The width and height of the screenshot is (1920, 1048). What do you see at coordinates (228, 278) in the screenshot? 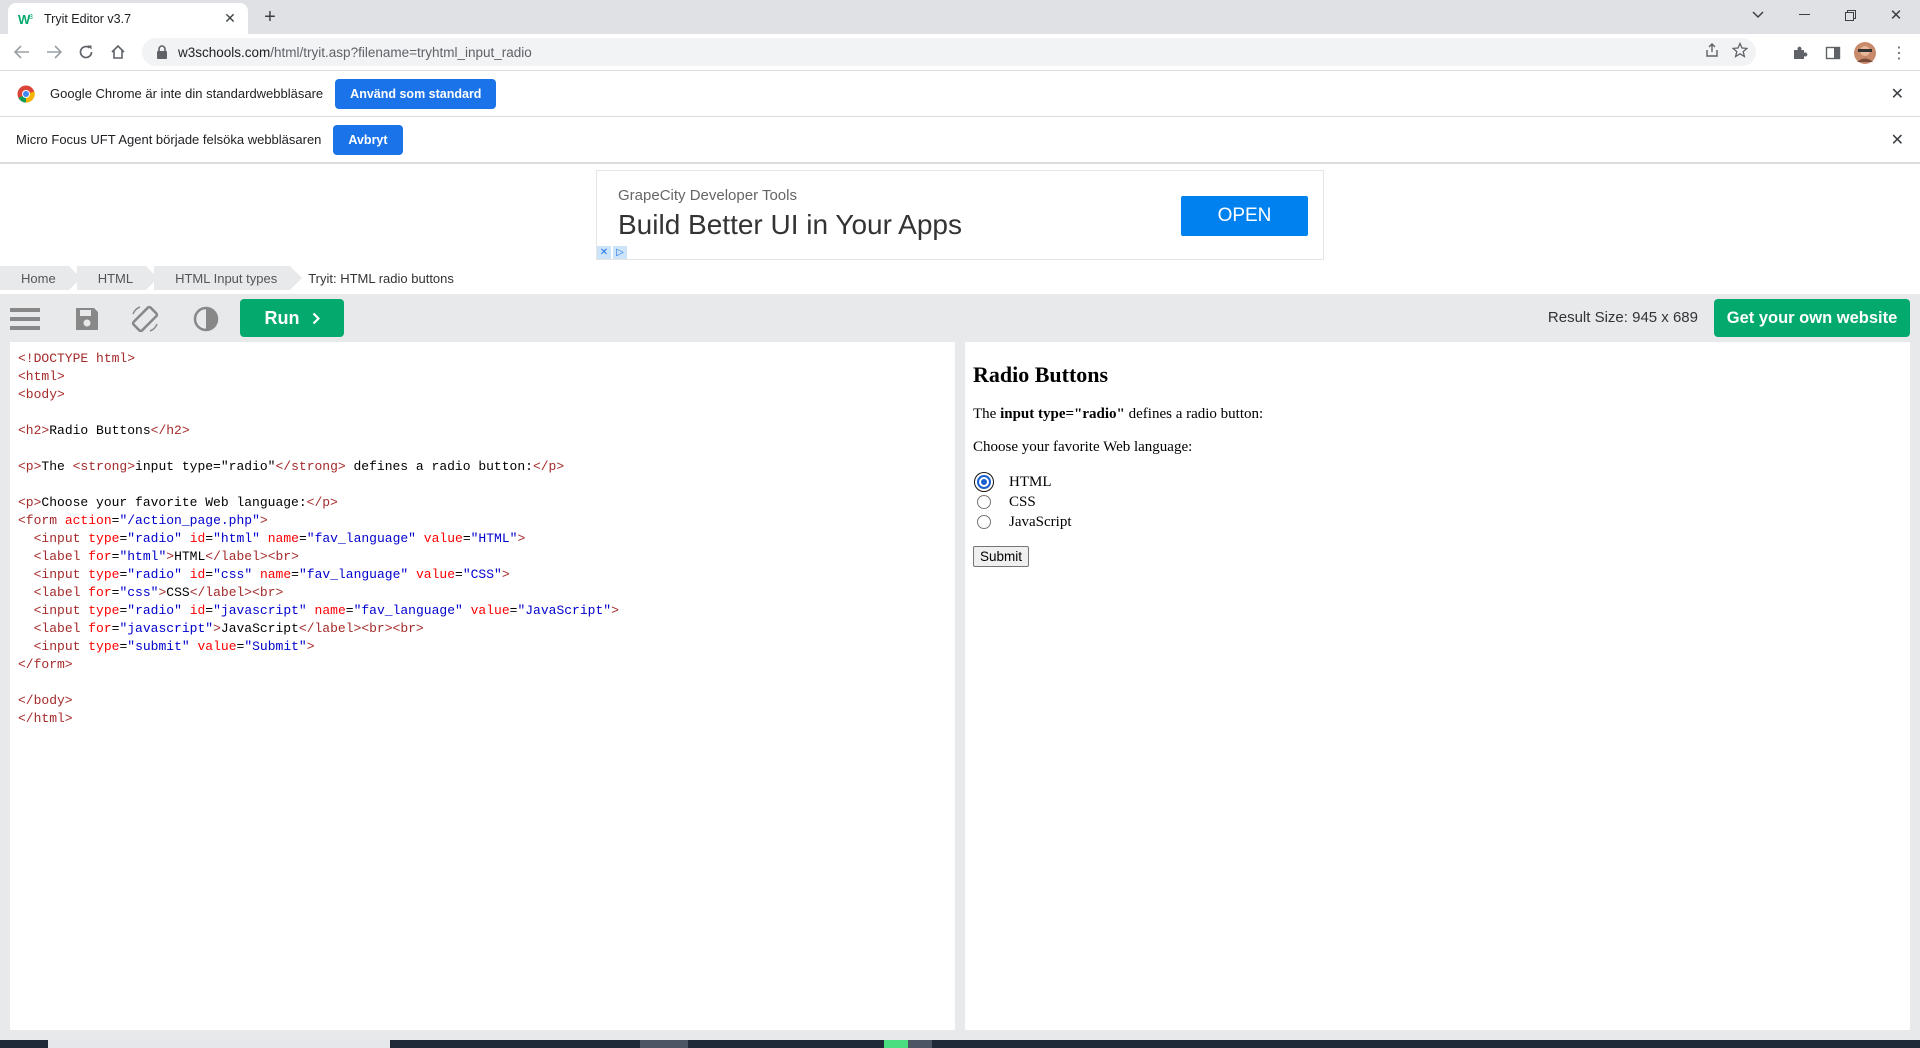
I see `breadcrumb-input-types: HTML Input types` at bounding box center [228, 278].